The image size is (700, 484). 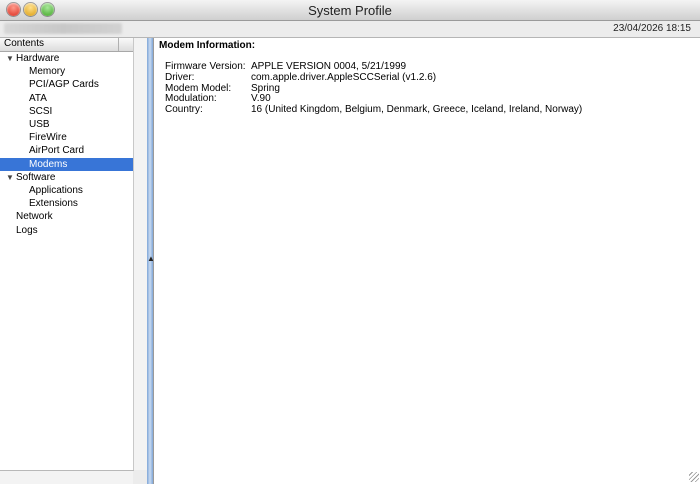 I want to click on sidebar-item-memory: Memory, so click(x=66, y=71).